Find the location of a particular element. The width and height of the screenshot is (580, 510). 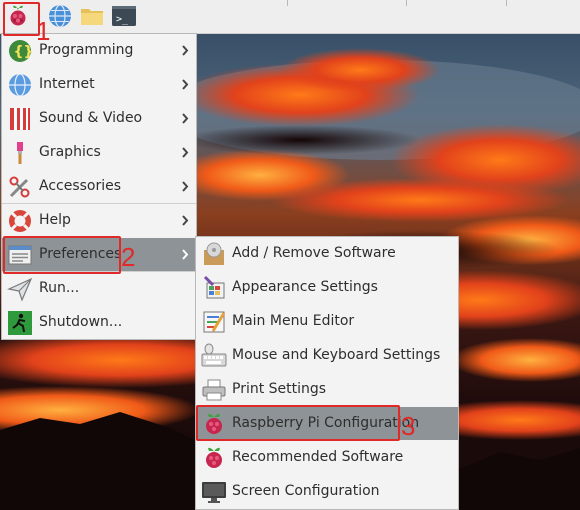

menu-item-sound-video: Sound & Video is located at coordinates (99, 118).